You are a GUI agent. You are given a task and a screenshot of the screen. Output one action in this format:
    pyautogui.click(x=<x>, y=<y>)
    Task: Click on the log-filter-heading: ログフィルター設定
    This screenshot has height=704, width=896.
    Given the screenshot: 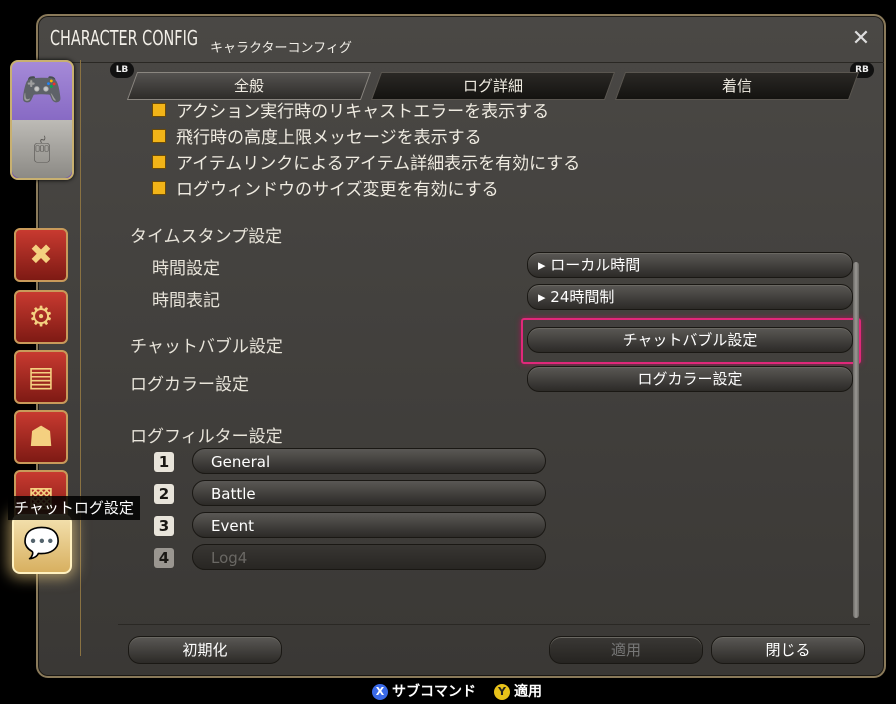 What is the action you would take?
    pyautogui.click(x=206, y=437)
    